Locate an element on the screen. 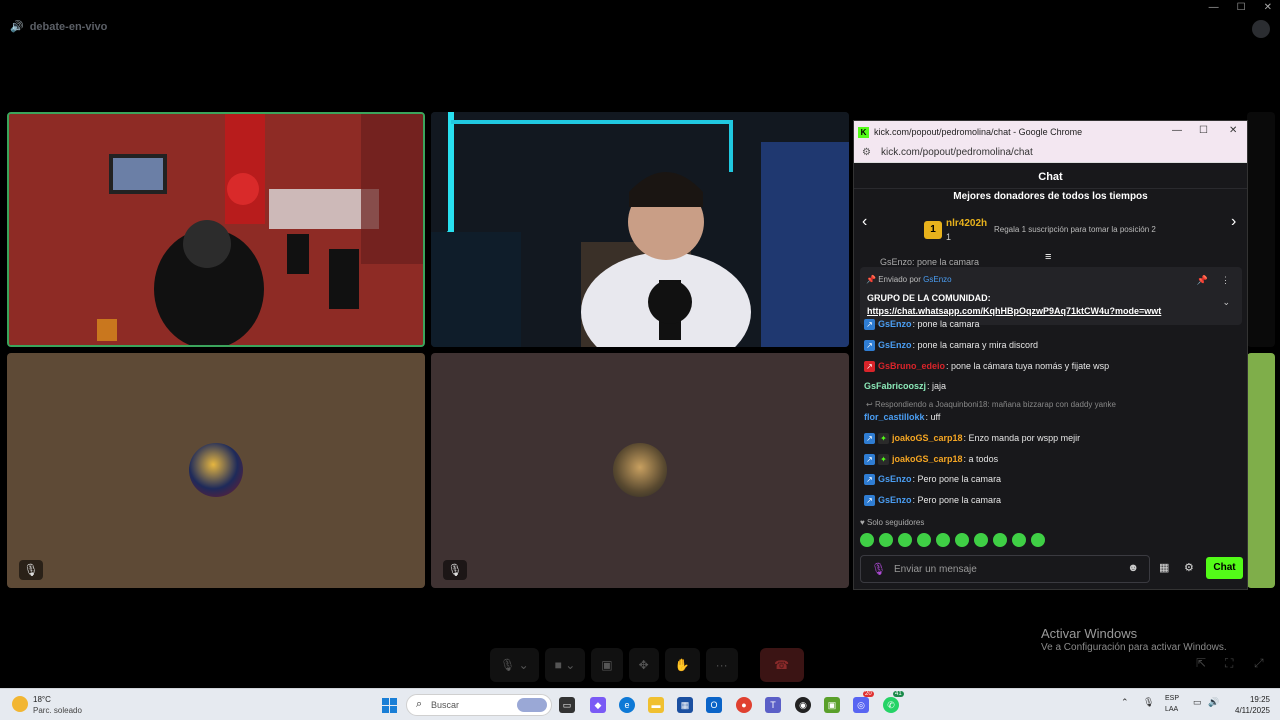 The image size is (1280, 720). fullscreen-icon: ⛶ is located at coordinates (1229, 663).